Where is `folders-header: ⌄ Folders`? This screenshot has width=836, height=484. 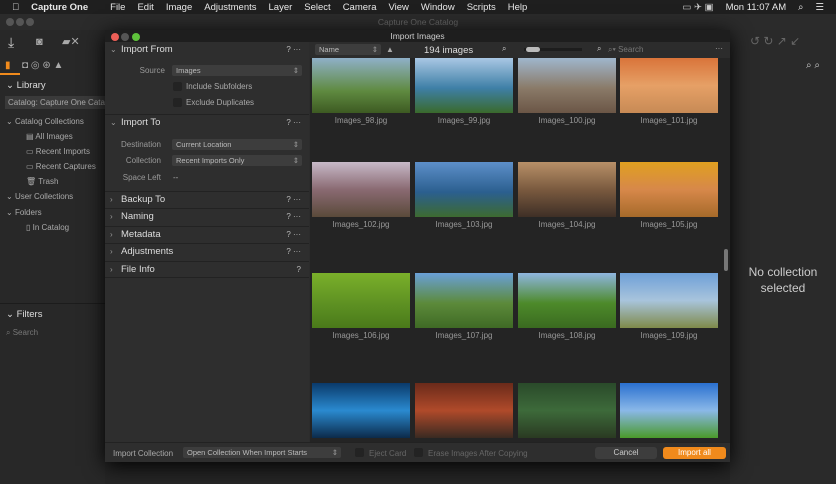 folders-header: ⌄ Folders is located at coordinates (24, 212).